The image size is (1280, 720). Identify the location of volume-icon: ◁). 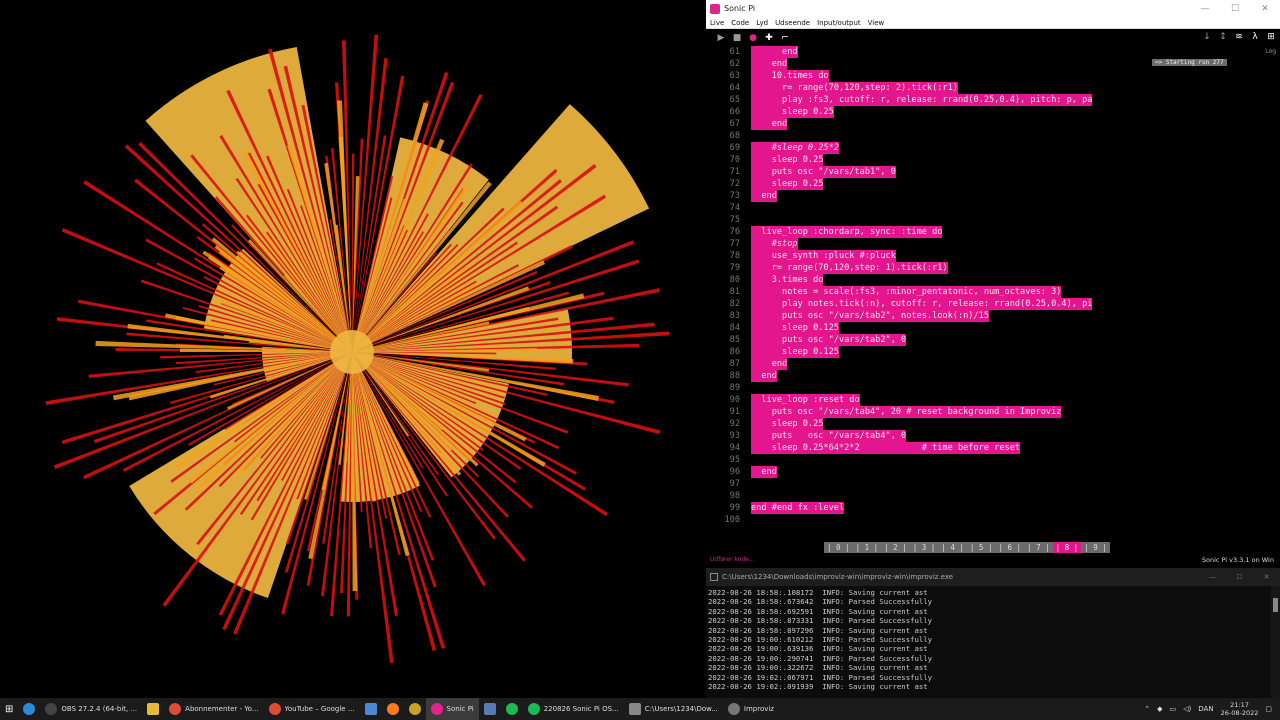
(1187, 709).